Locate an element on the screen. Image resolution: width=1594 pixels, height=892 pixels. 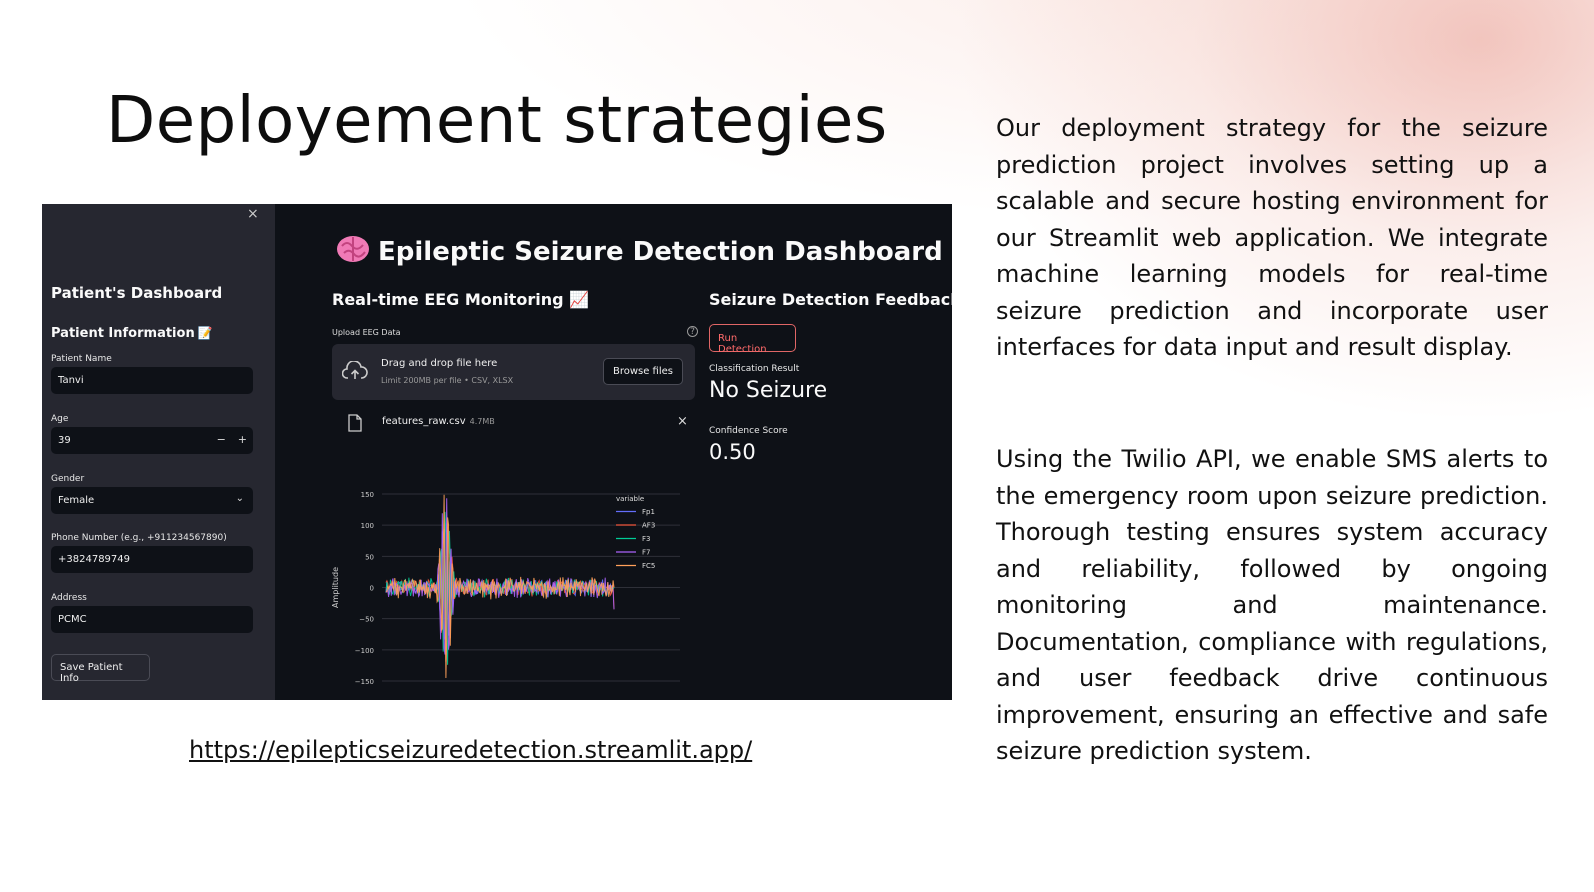
gender-value: Female is located at coordinates (76, 500).